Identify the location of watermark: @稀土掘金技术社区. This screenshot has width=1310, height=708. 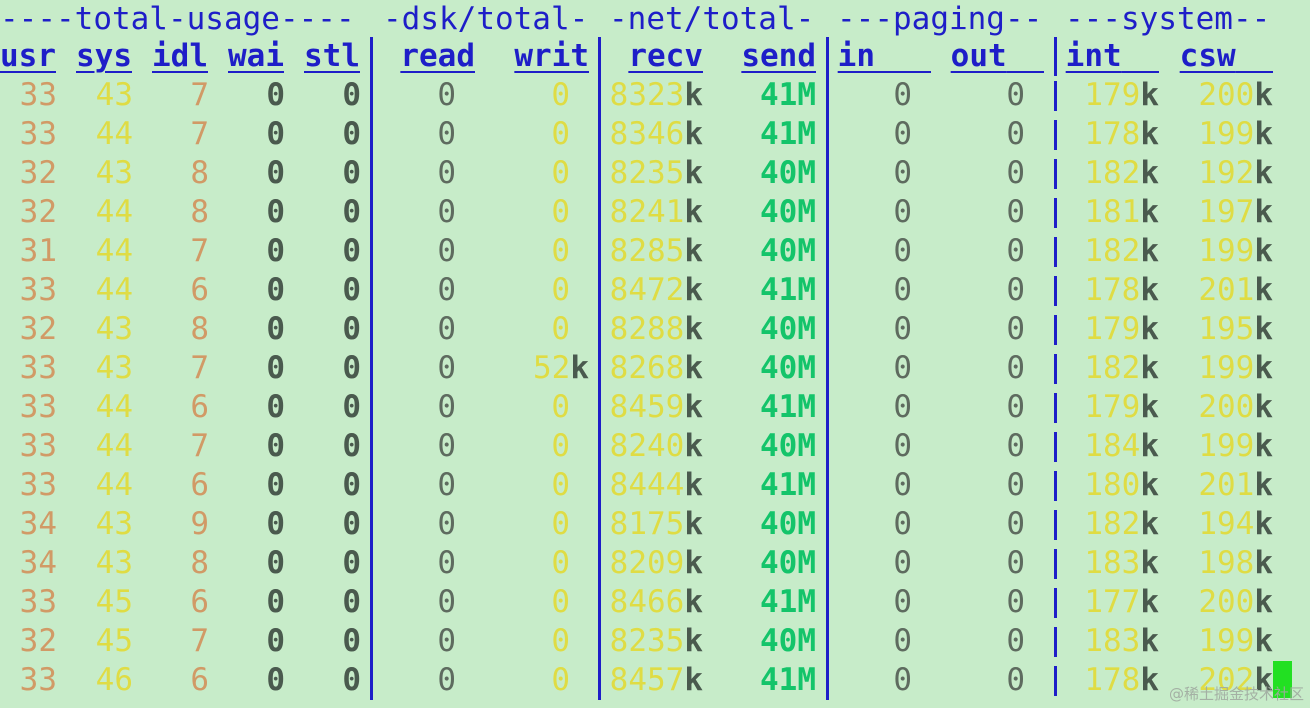
(1236, 694).